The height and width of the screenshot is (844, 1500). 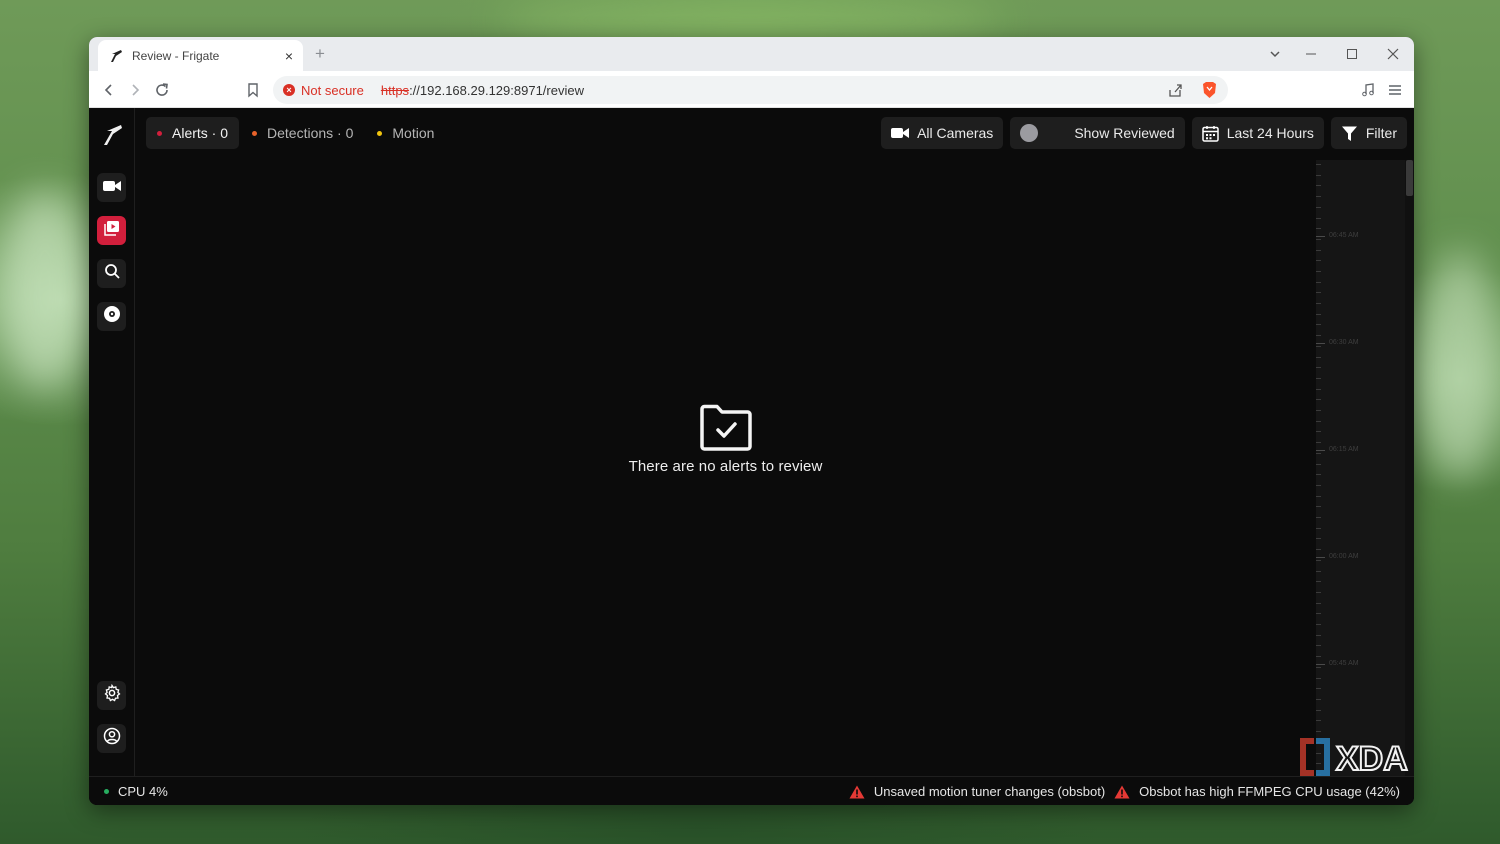 What do you see at coordinates (1360, 468) in the screenshot?
I see `review-timeline: 06:45 AM 06:30 AM 06:15 AM 06:00 AM 05:45 AM` at bounding box center [1360, 468].